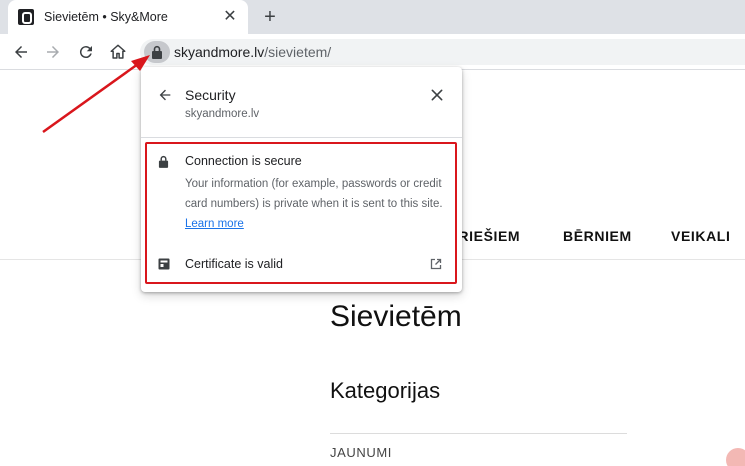 The image size is (745, 466). What do you see at coordinates (301, 213) in the screenshot?
I see `annotation-highlight-box` at bounding box center [301, 213].